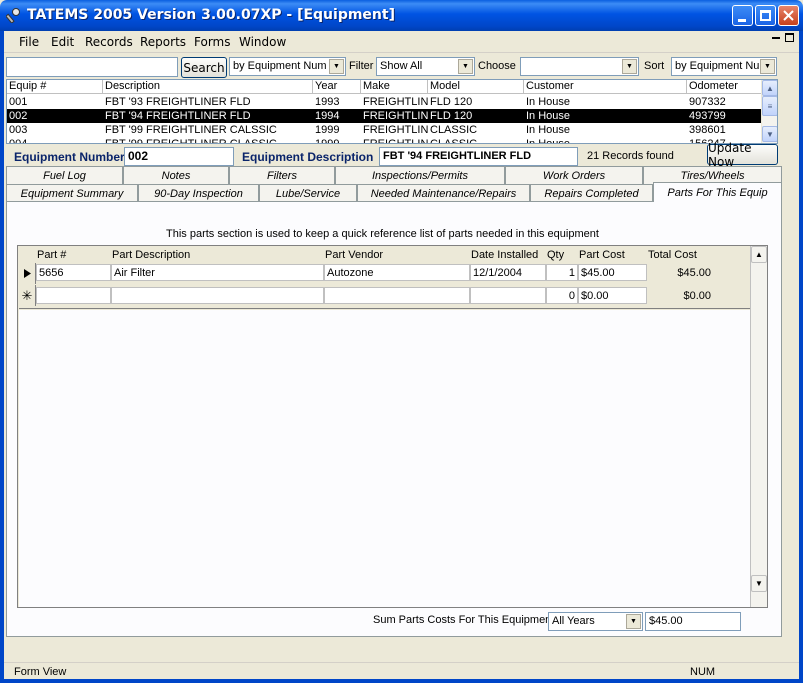 Image resolution: width=803 pixels, height=683 pixels. What do you see at coordinates (789, 37) in the screenshot?
I see `mdi-restore-icon` at bounding box center [789, 37].